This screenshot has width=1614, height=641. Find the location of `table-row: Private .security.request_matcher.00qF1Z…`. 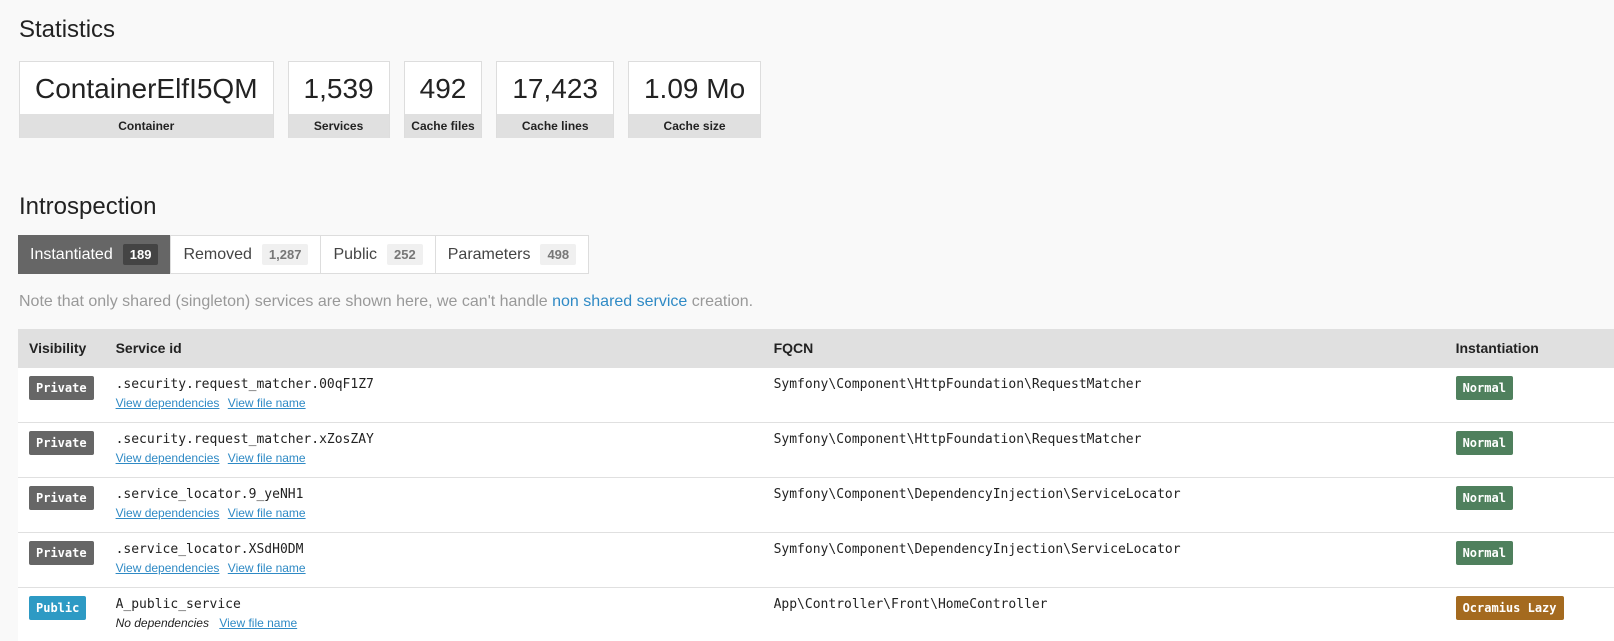

table-row: Private .security.request_matcher.00qF1Z… is located at coordinates (816, 395).